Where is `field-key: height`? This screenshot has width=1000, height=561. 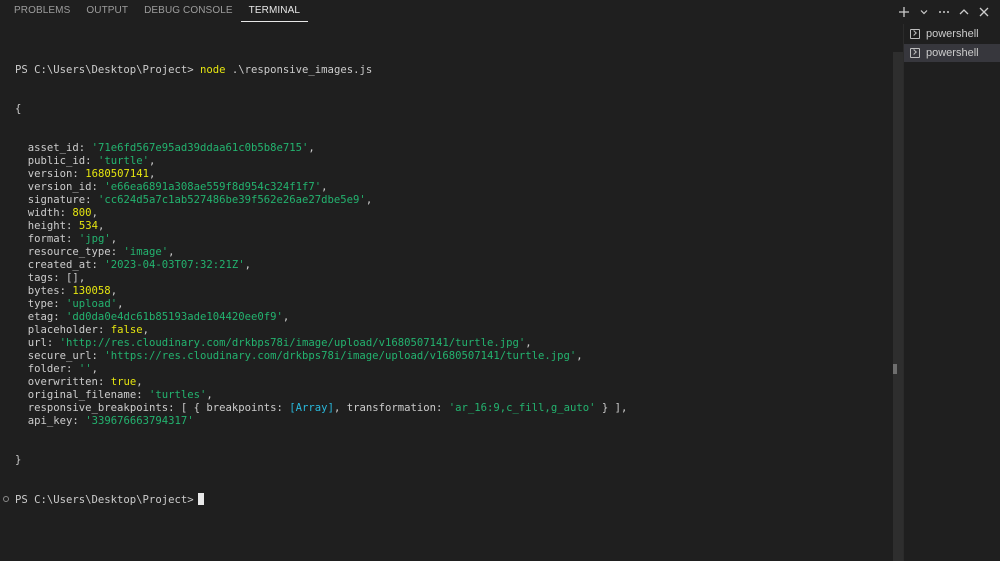 field-key: height is located at coordinates (47, 226).